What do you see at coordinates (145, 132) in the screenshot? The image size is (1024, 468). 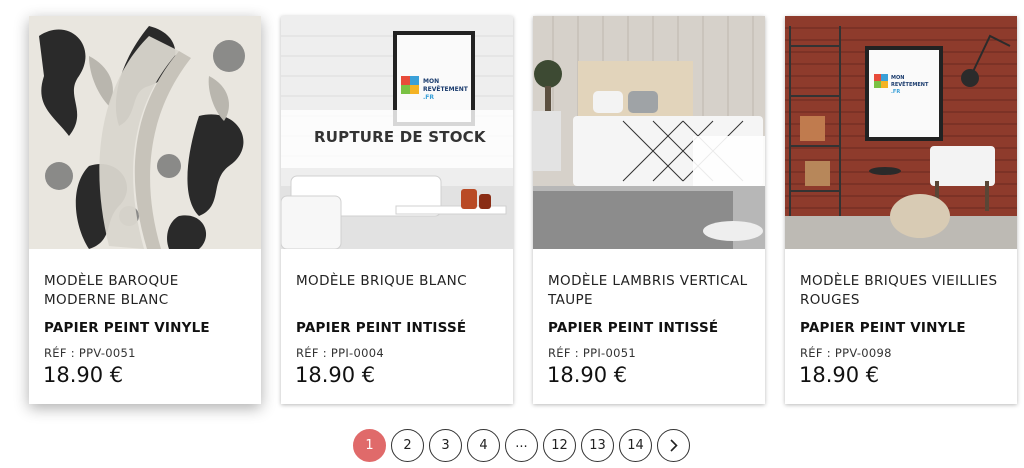 I see `product-image-baroque` at bounding box center [145, 132].